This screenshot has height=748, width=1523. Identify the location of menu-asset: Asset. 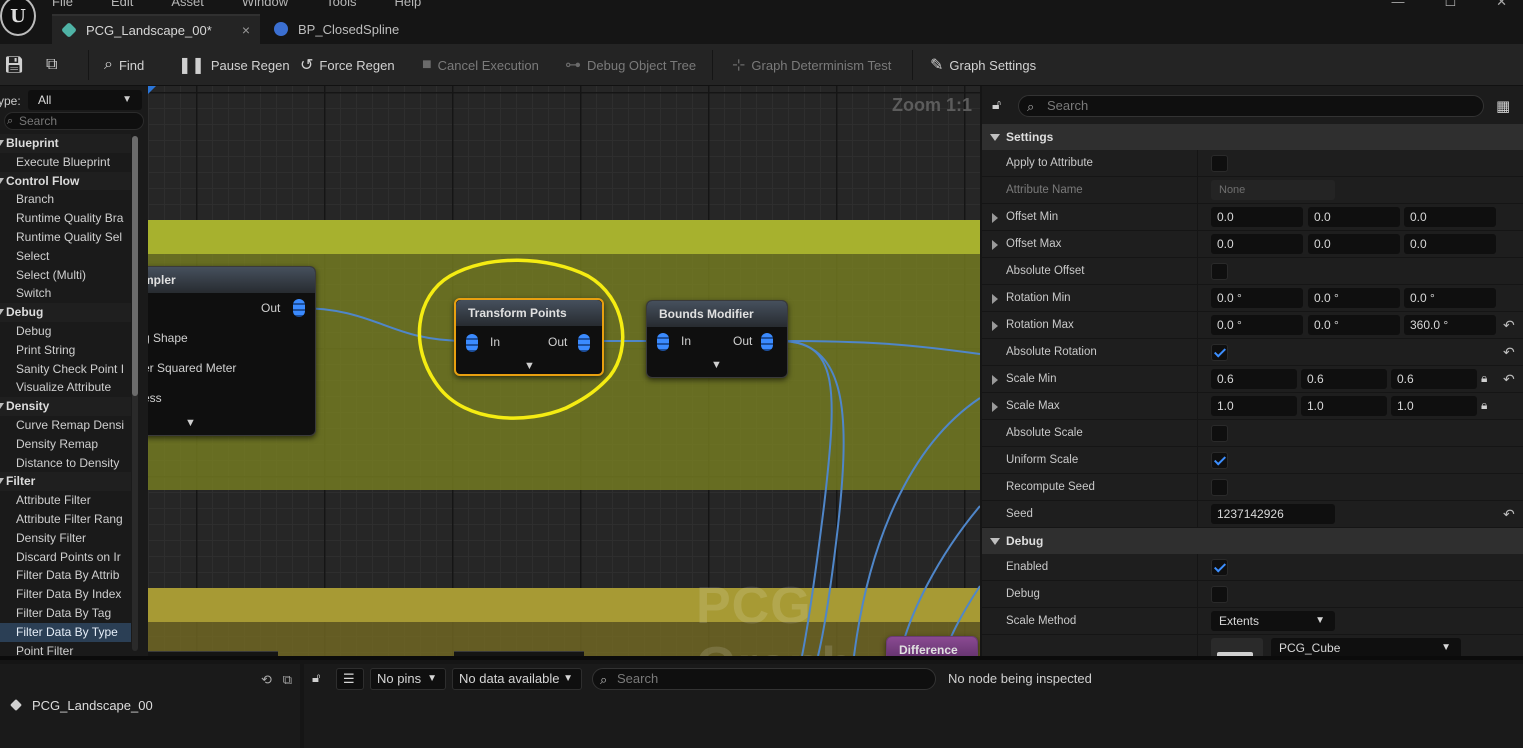
(187, 4).